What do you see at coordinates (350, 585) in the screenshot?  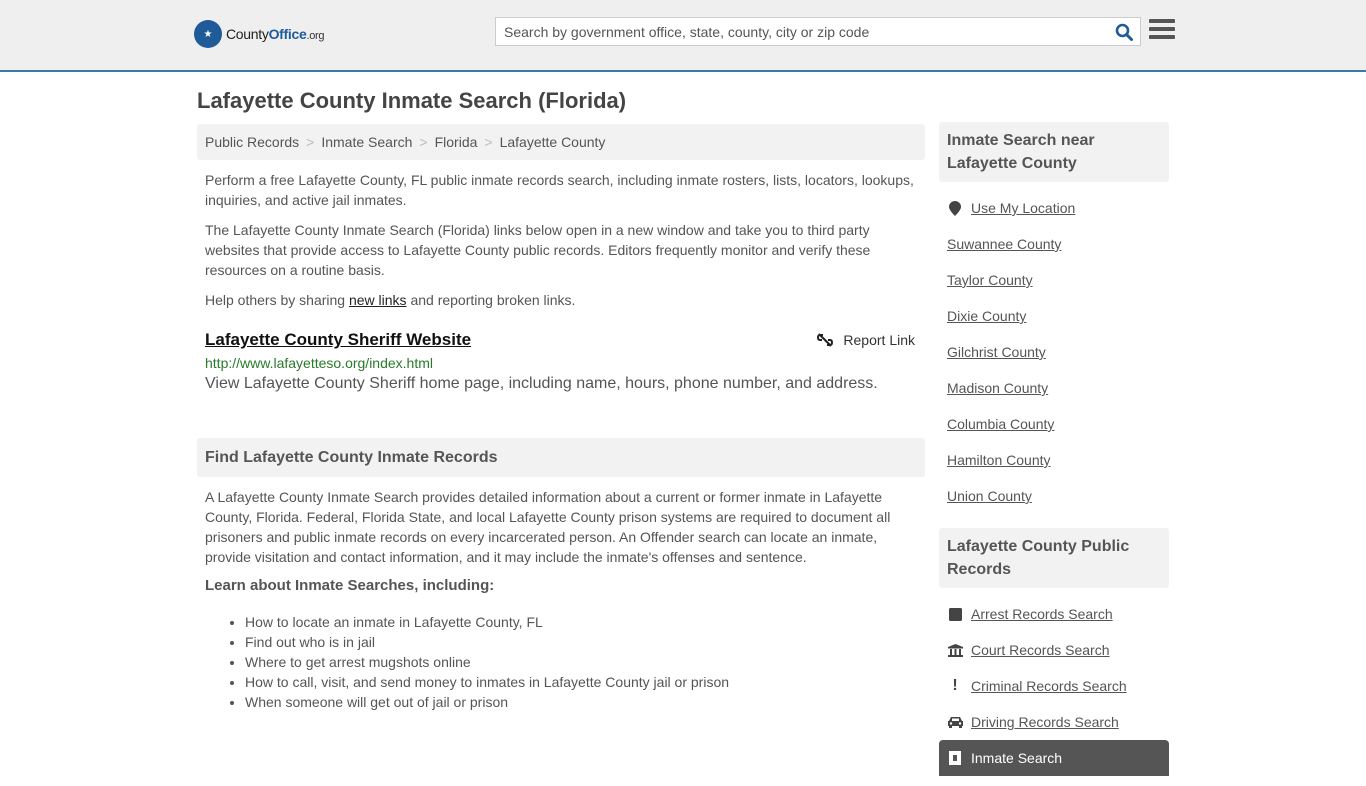 I see `learn-heading: Learn about Inmate Searches, including:` at bounding box center [350, 585].